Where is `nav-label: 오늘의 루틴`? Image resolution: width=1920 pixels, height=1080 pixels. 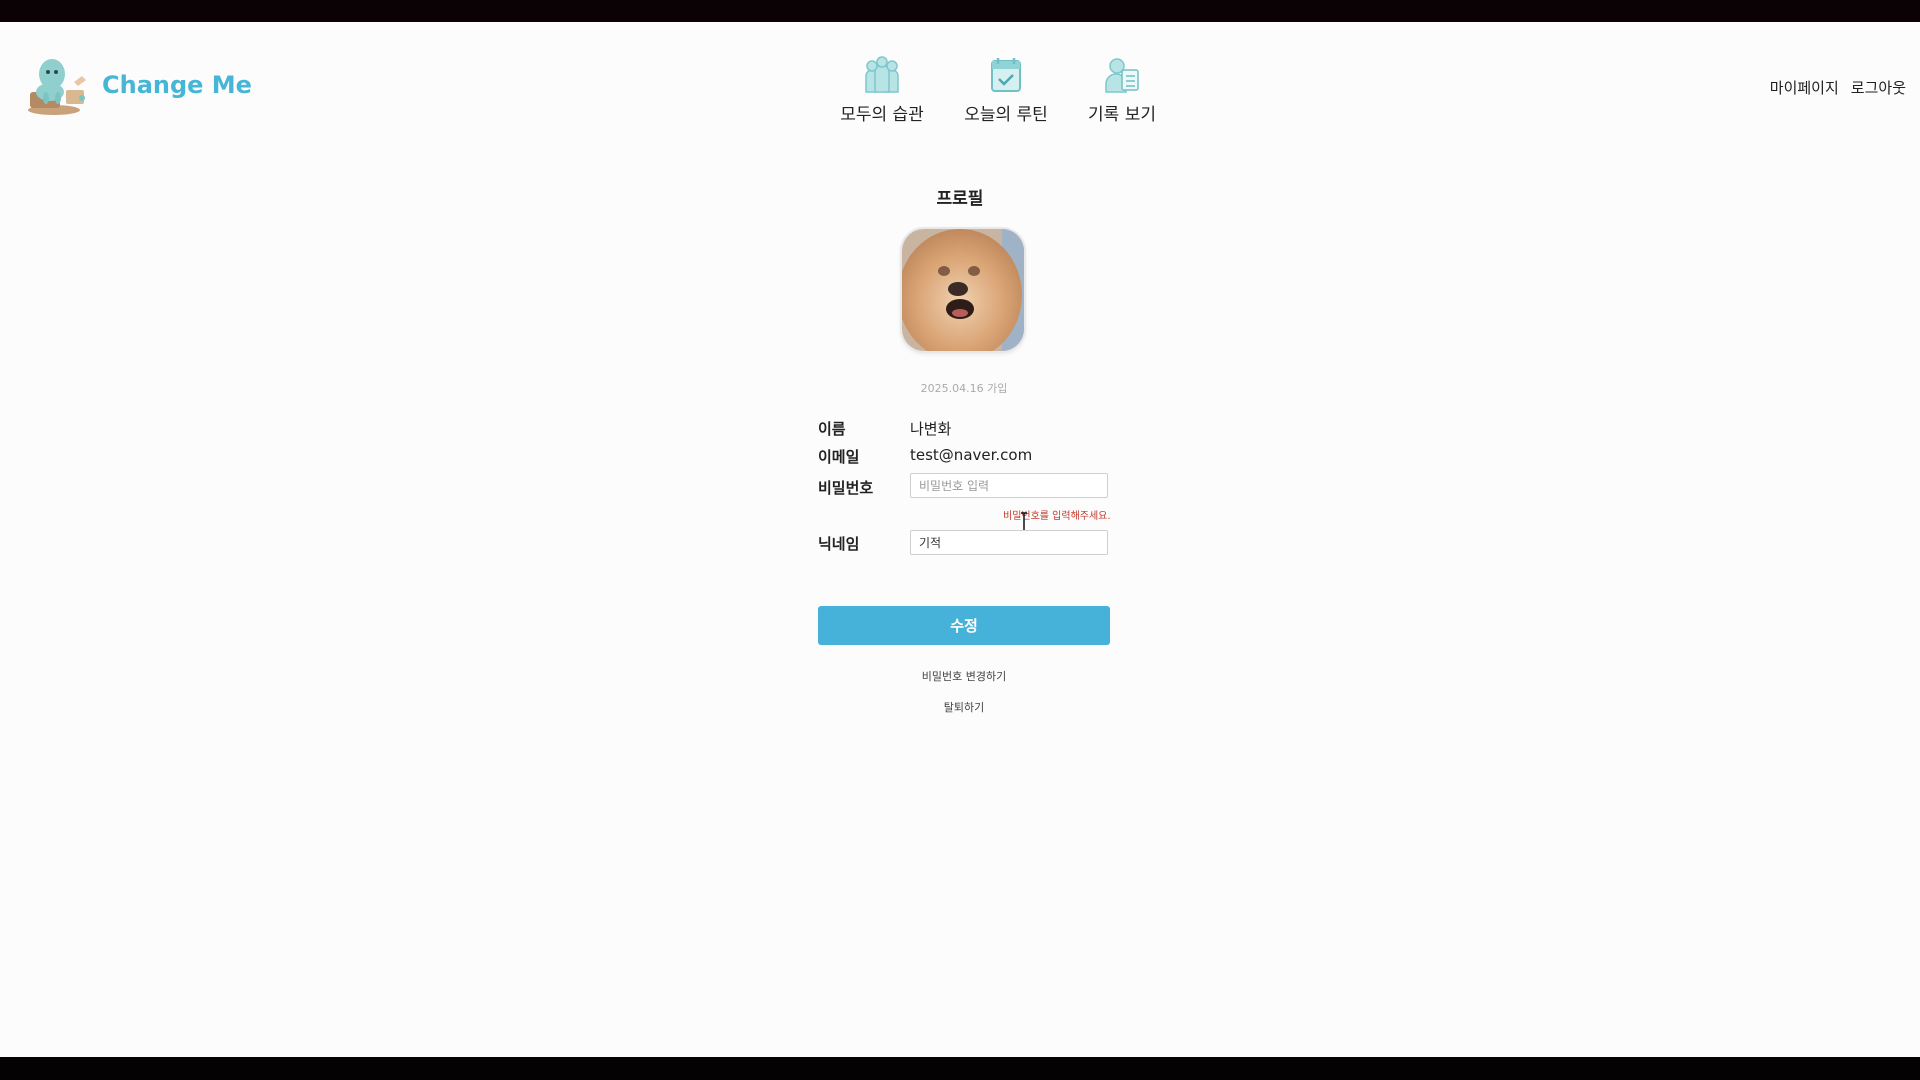 nav-label: 오늘의 루틴 is located at coordinates (1006, 115).